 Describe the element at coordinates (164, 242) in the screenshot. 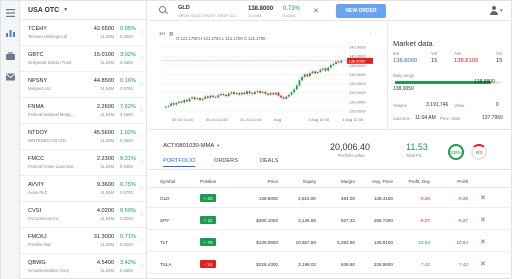

I see `row-symbol: TLT` at that location.